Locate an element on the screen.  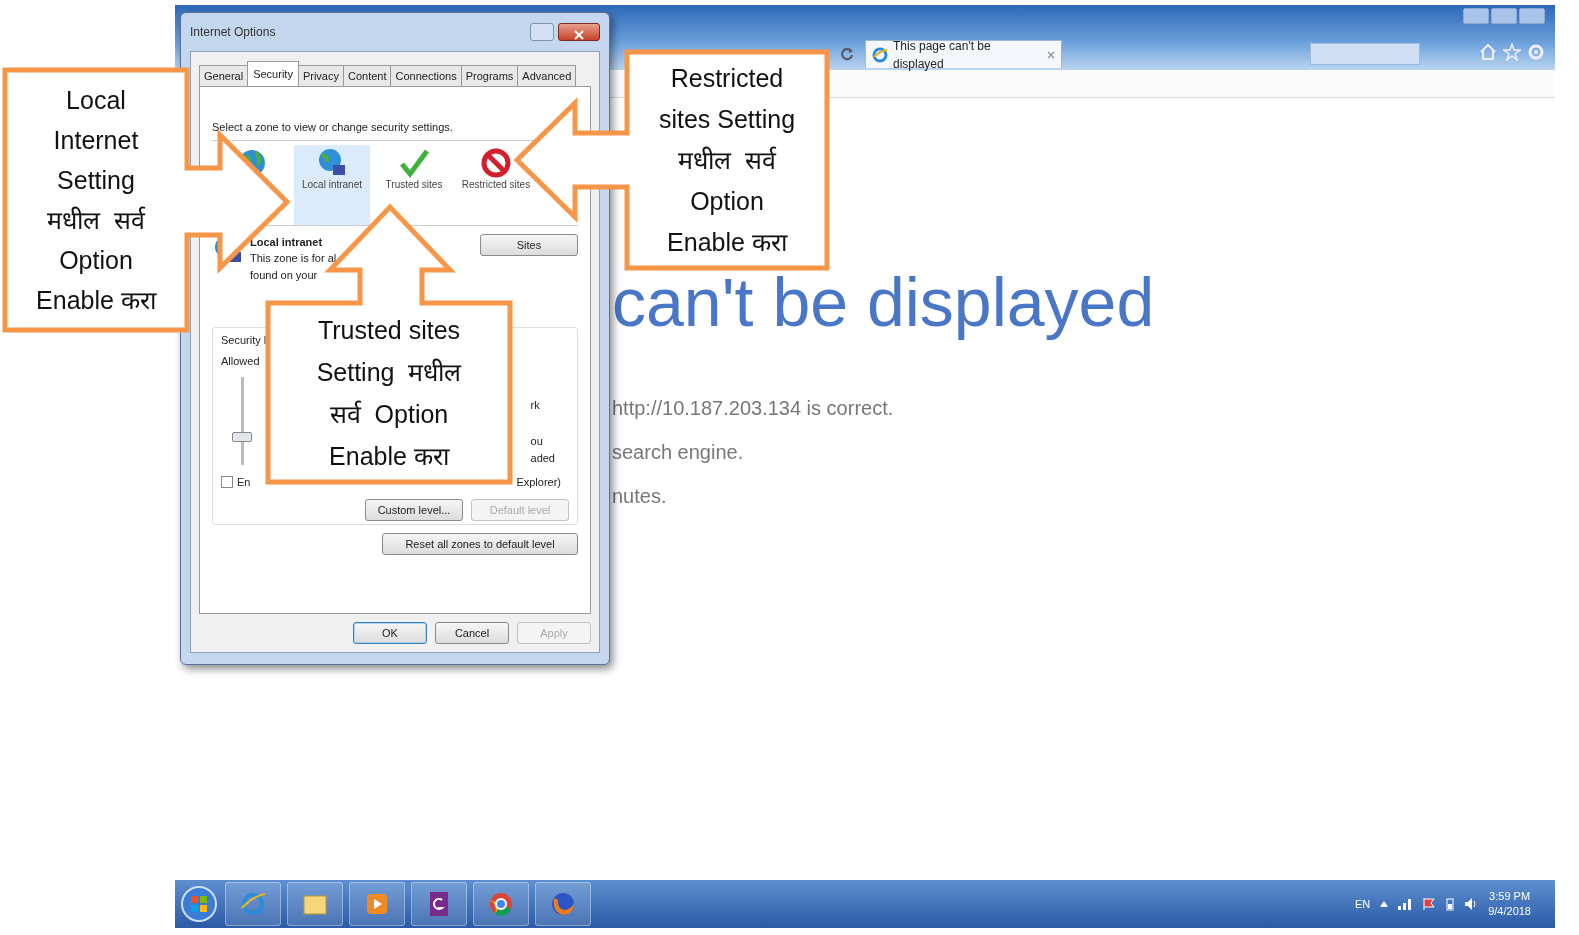
allowed-label: Allowed is located at coordinates (241, 361).